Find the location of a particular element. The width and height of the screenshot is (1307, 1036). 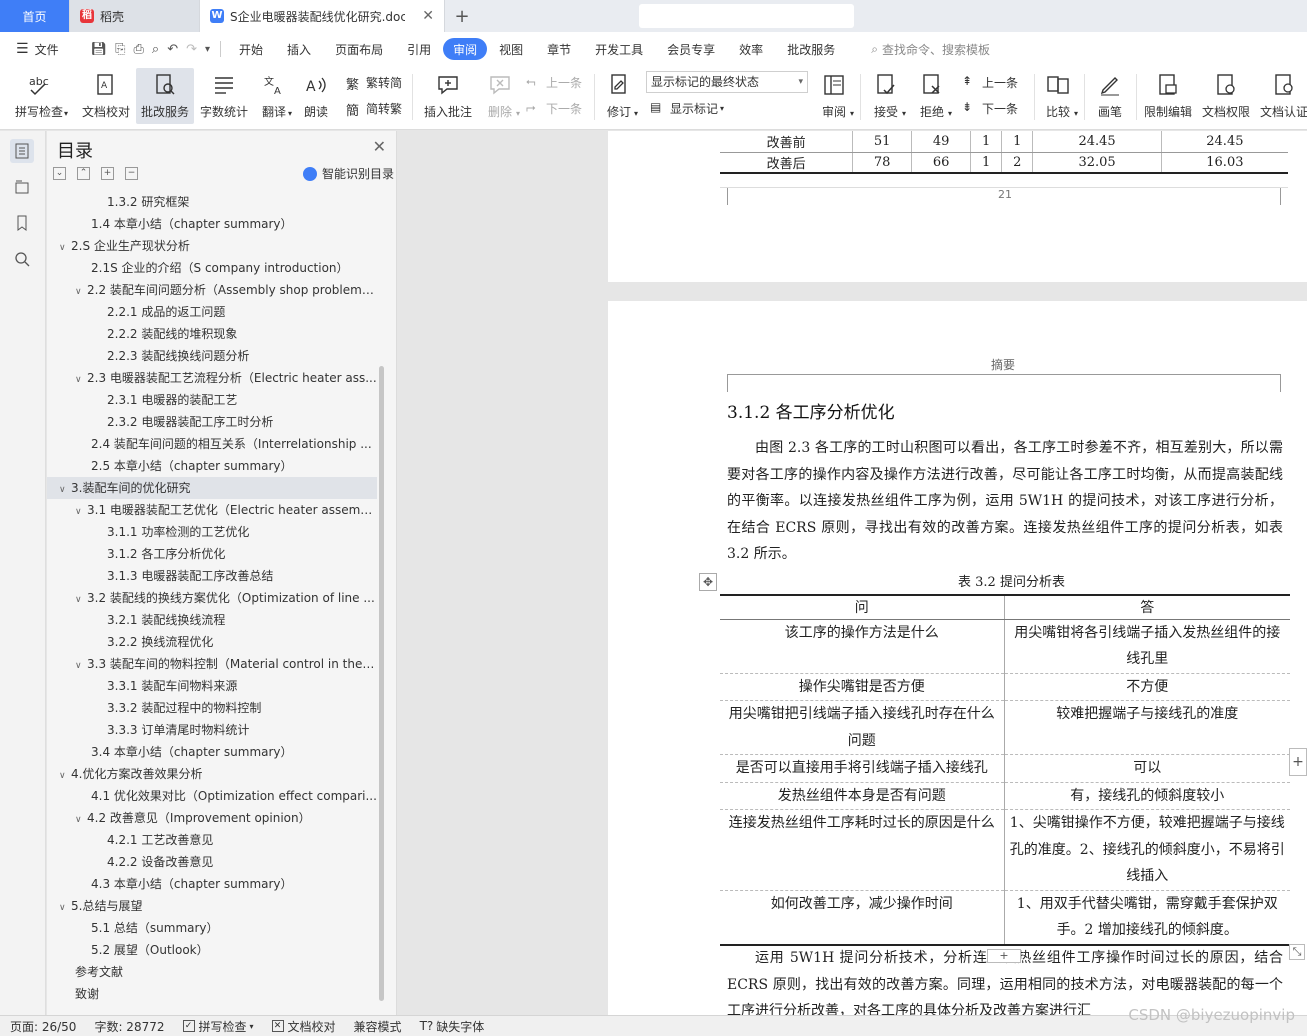

track-changes-button: 修订 ▾ is located at coordinates (619, 96).